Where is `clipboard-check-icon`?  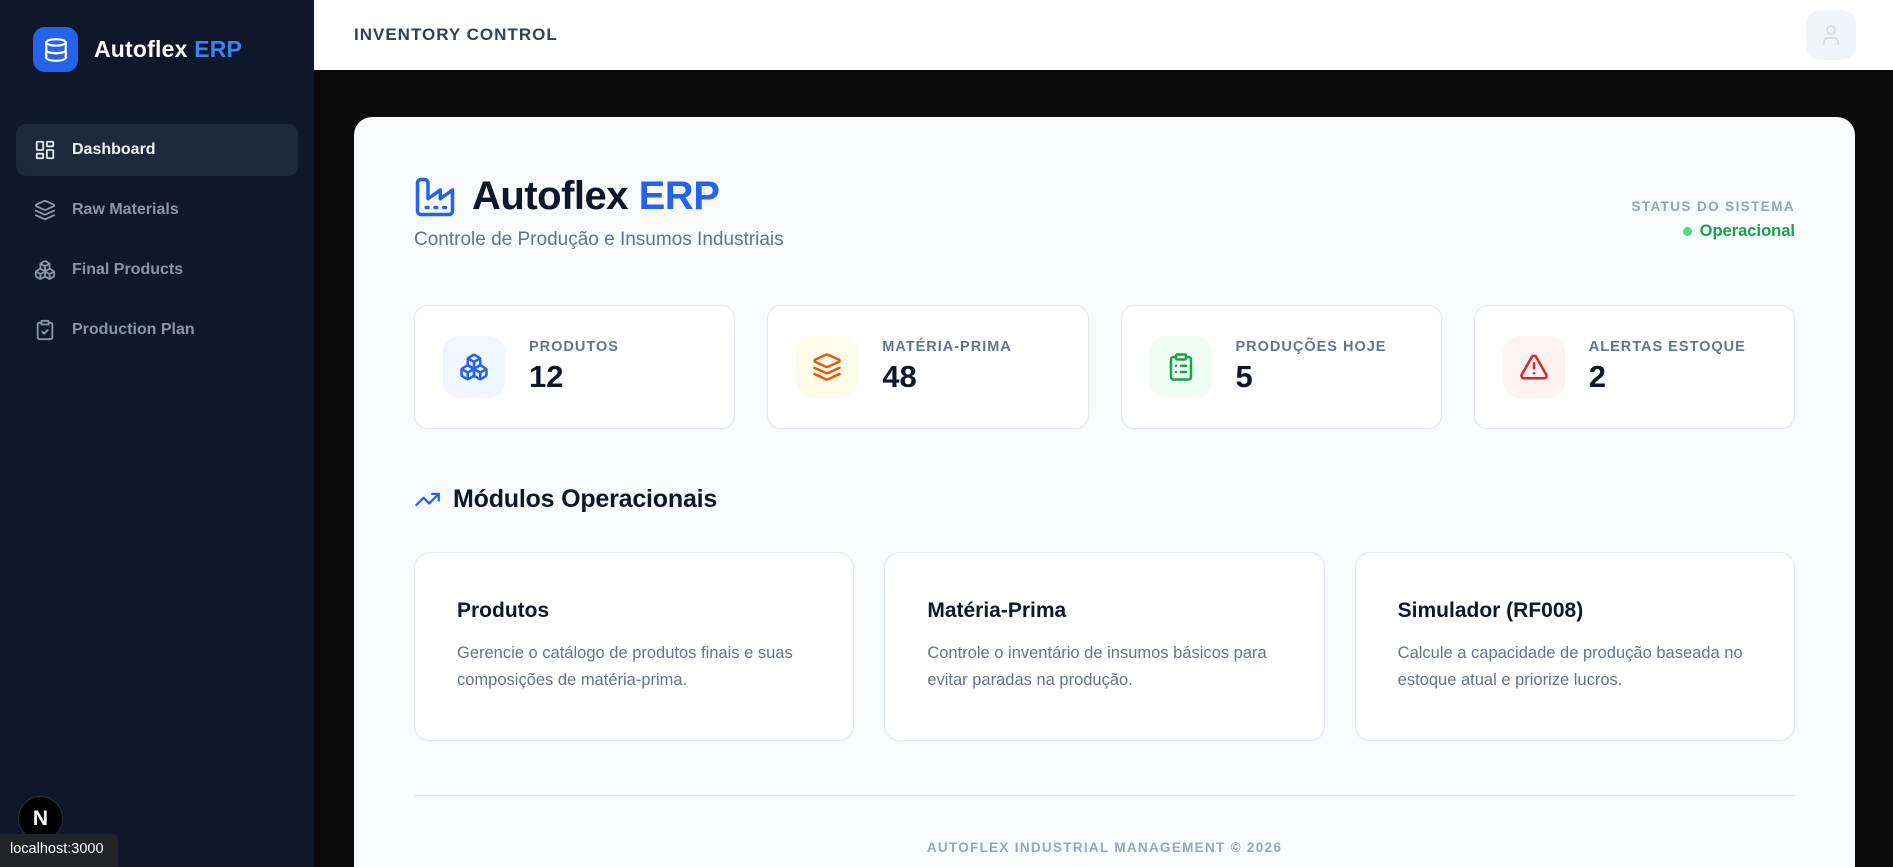 clipboard-check-icon is located at coordinates (45, 330).